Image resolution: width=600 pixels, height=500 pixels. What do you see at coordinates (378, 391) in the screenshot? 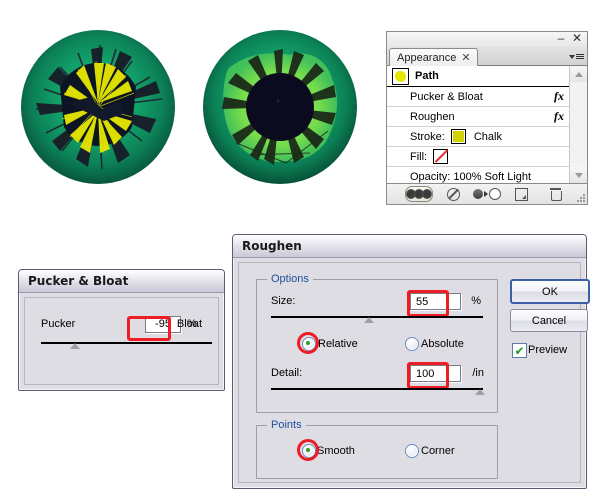
I see `detail-slider-track` at bounding box center [378, 391].